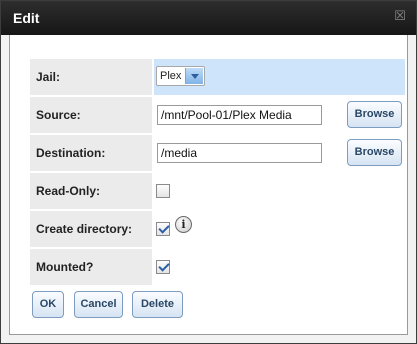  Describe the element at coordinates (26, 18) in the screenshot. I see `dialog-title: Edit` at that location.